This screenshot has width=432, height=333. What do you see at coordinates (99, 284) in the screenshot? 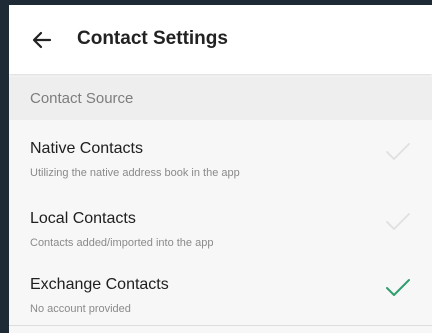
I see `item-title: Exchange Contacts` at bounding box center [99, 284].